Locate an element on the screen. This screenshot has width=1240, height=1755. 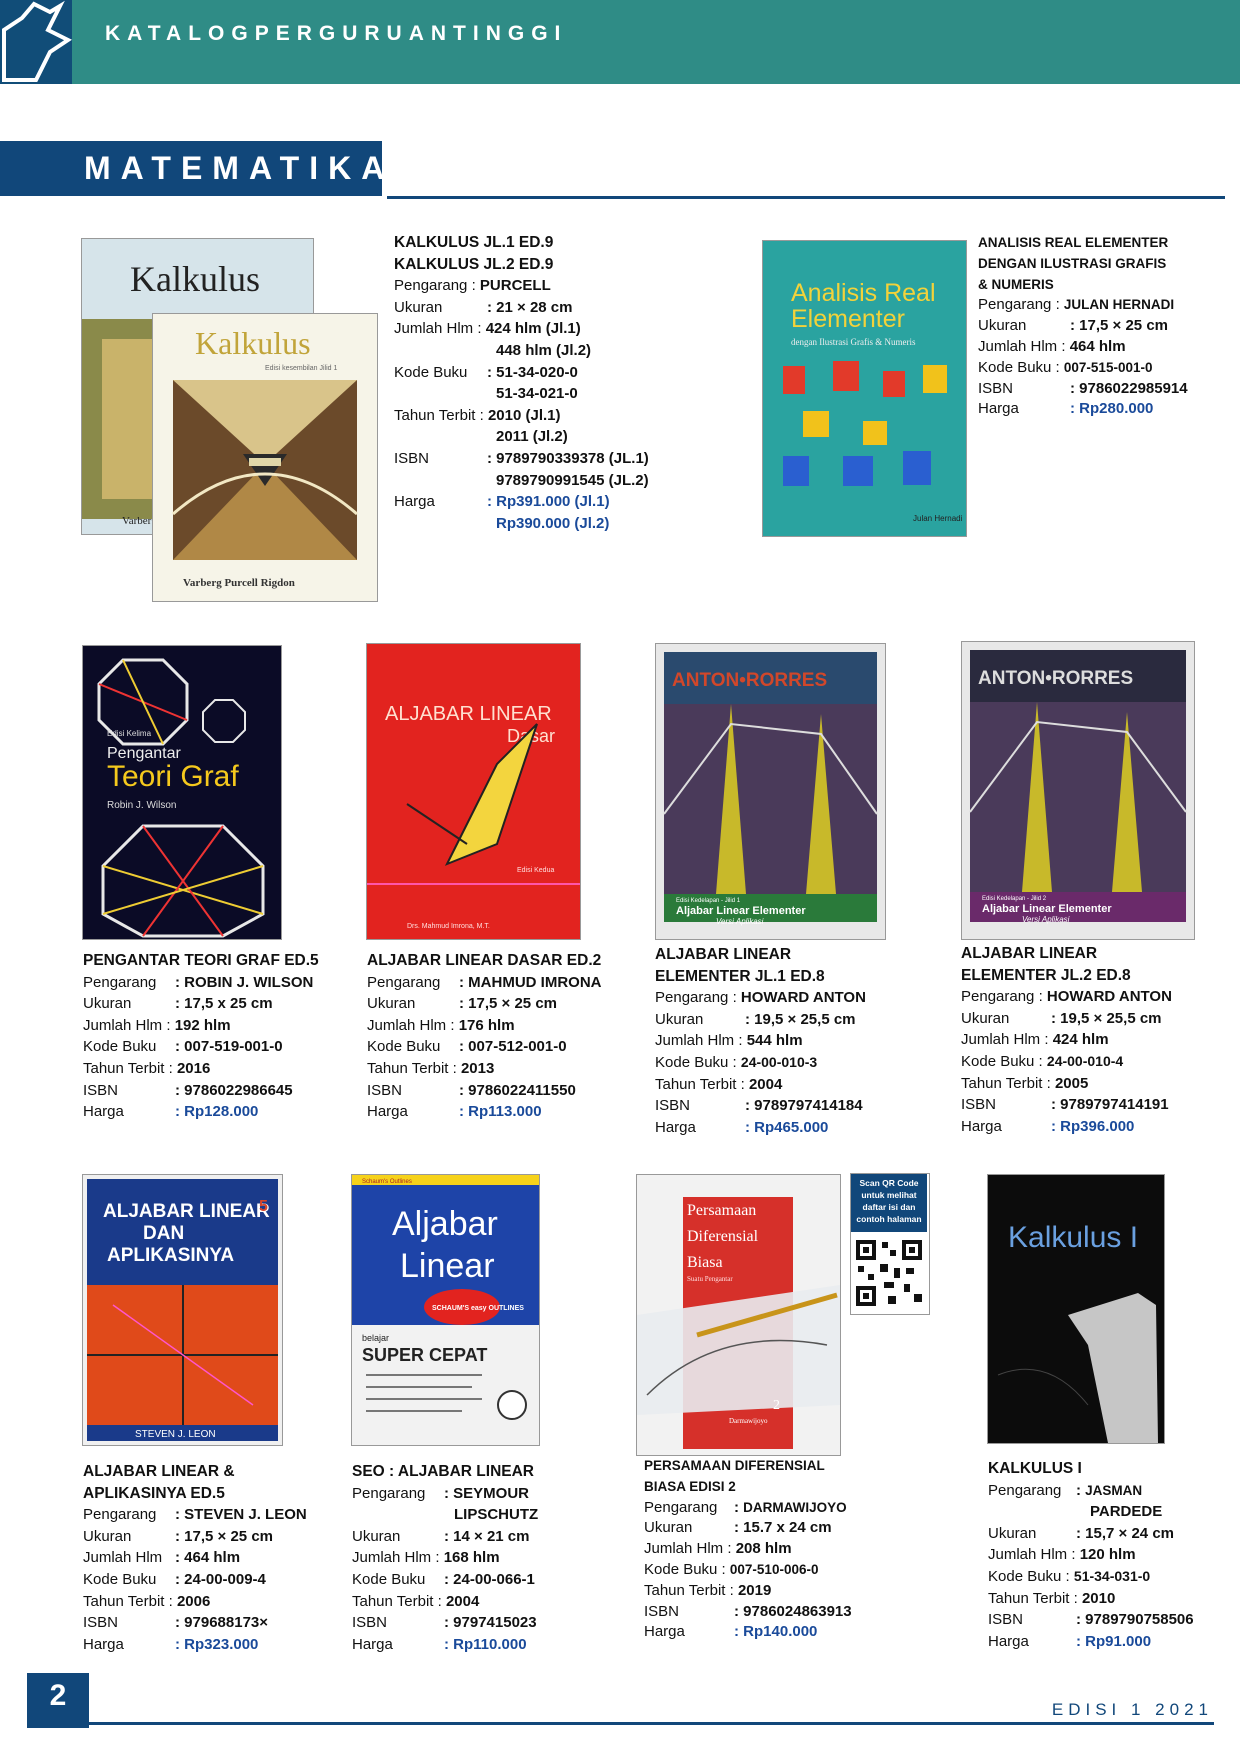
book-title: ALJABAR LINEAR is located at coordinates (1029, 953).